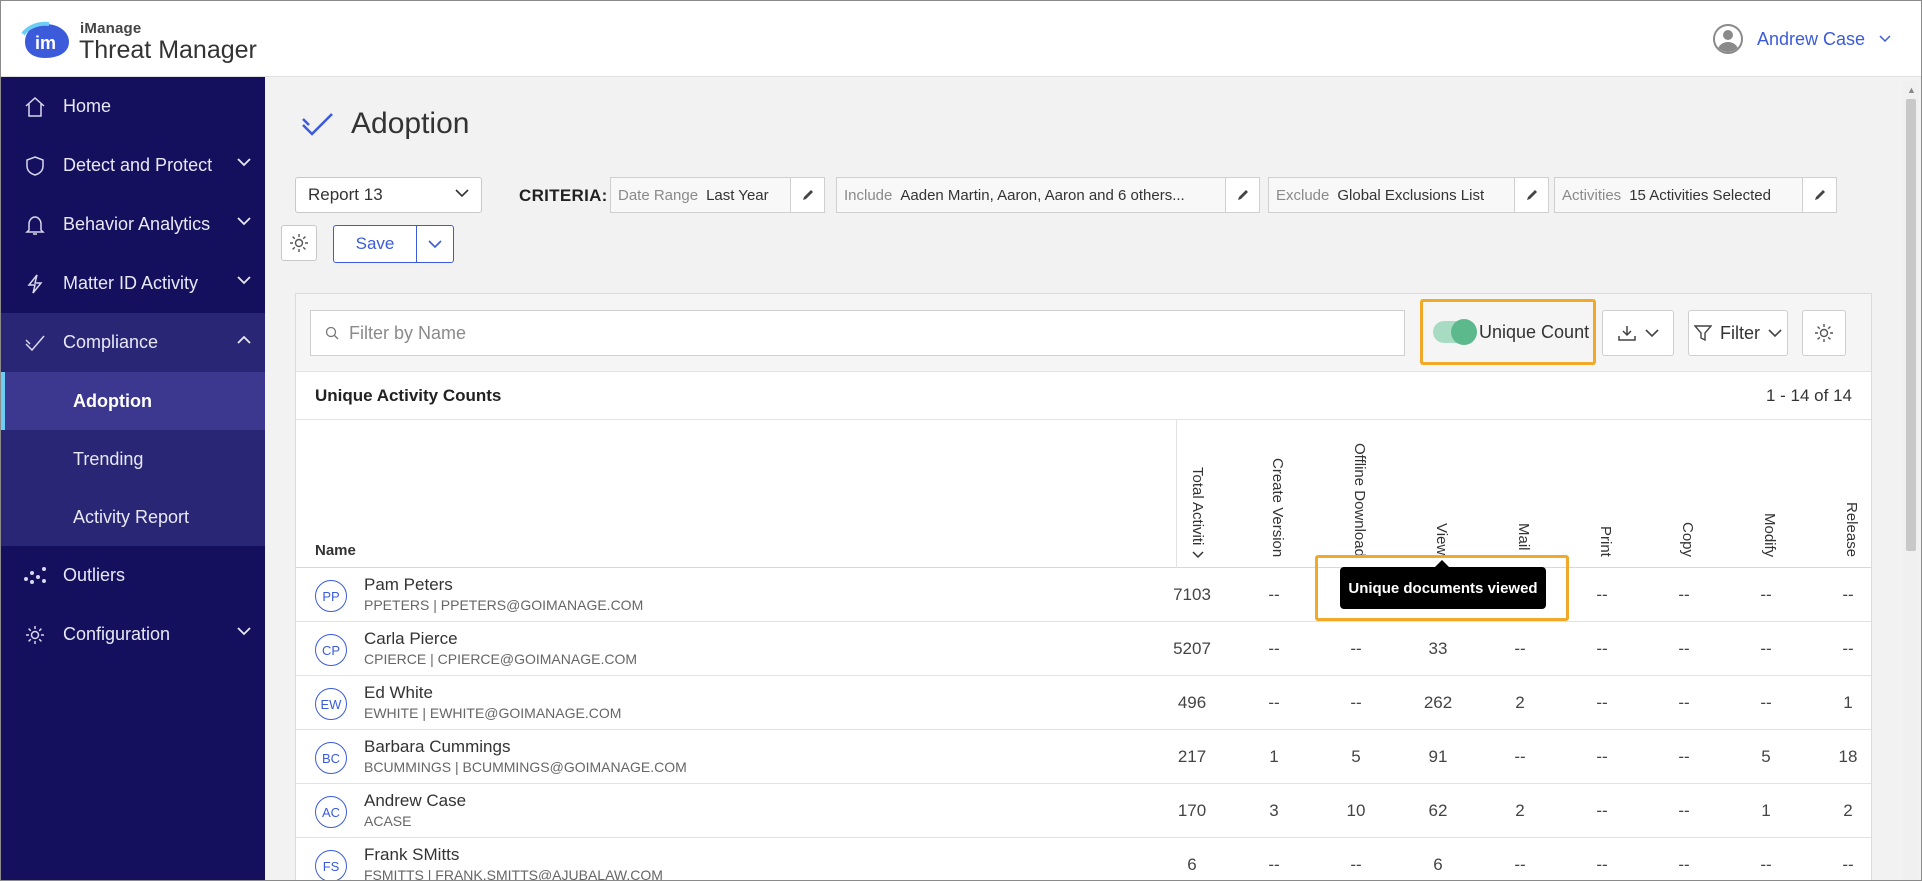 This screenshot has width=1922, height=881. I want to click on column-header-create-version: Create Version, so click(1275, 507).